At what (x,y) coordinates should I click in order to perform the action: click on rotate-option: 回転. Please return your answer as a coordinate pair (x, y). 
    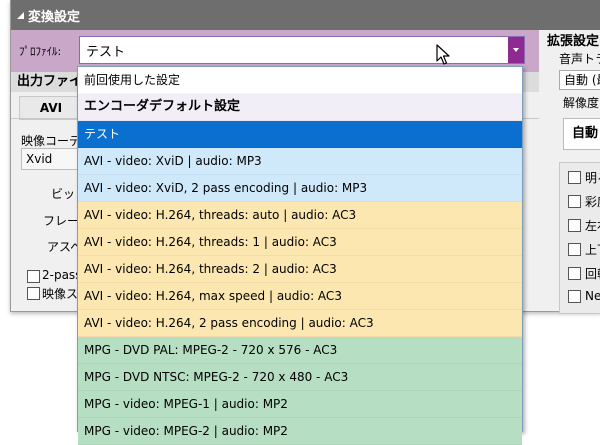
    Looking at the image, I should click on (584, 273).